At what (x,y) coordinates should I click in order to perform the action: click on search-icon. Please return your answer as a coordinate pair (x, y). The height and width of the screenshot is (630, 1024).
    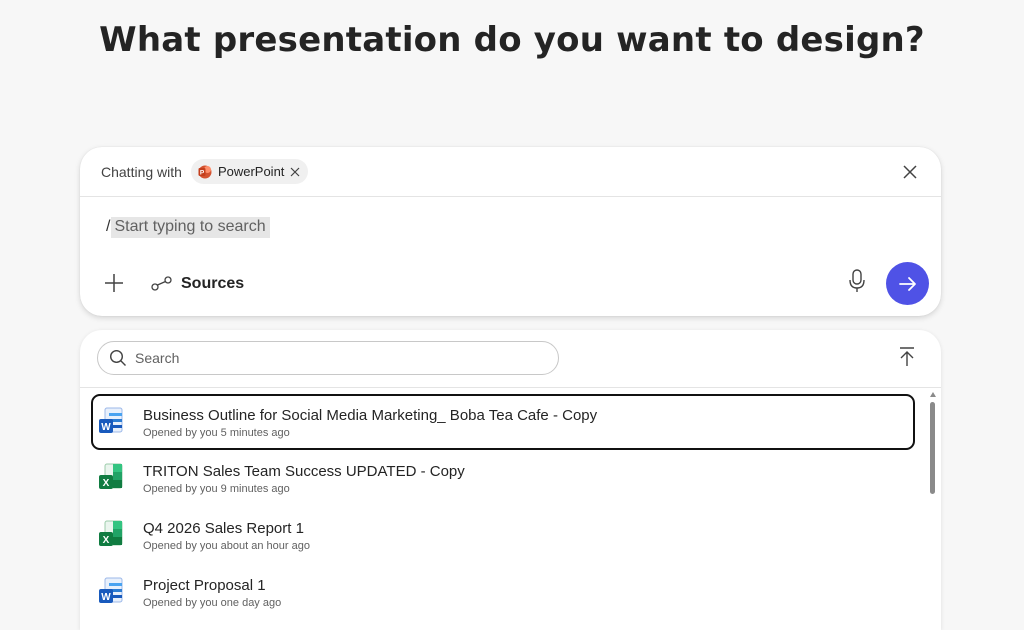
    Looking at the image, I should click on (117, 357).